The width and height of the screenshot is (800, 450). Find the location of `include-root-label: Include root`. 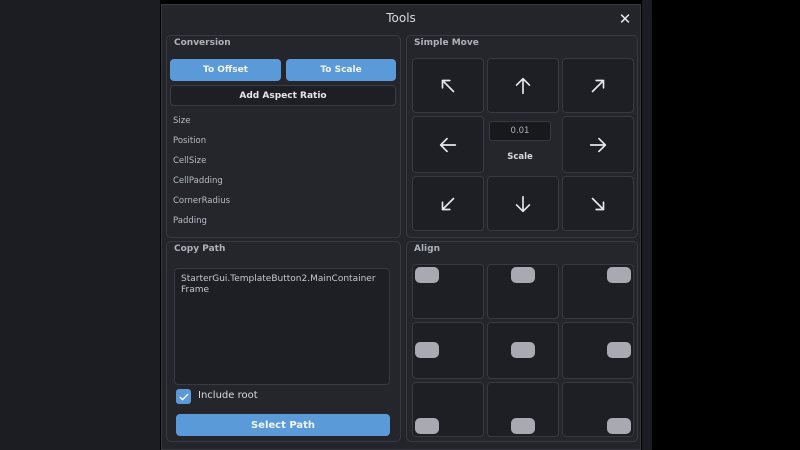

include-root-label: Include root is located at coordinates (228, 395).